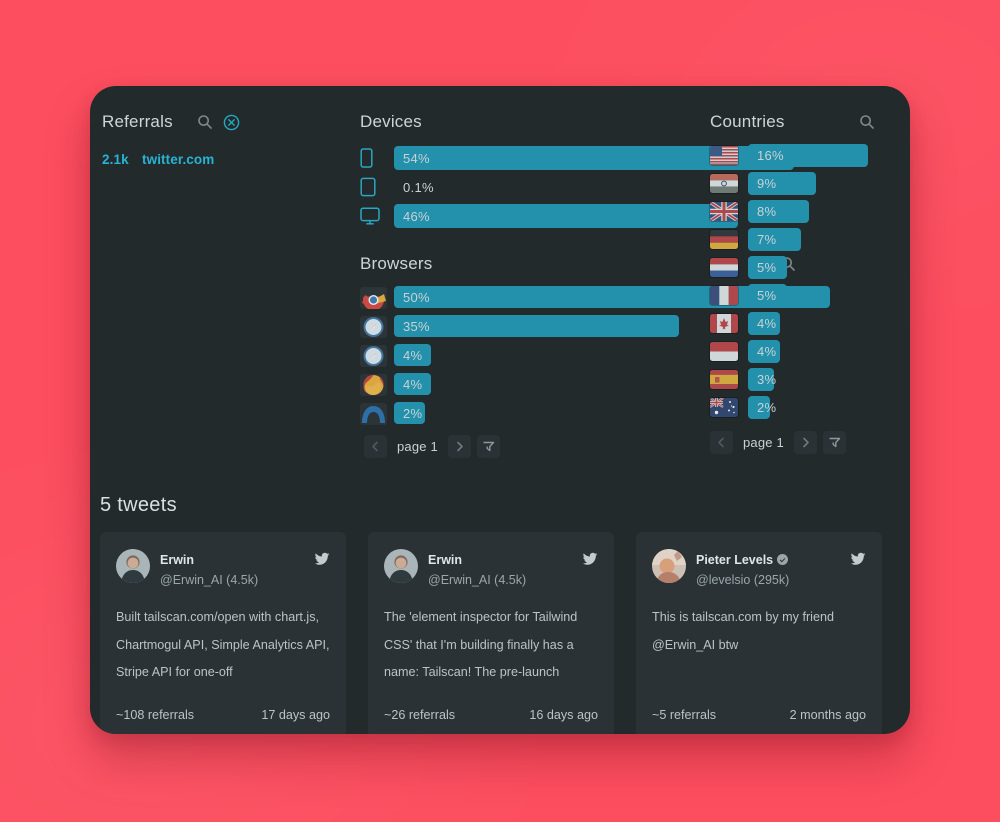  Describe the element at coordinates (767, 351) in the screenshot. I see `country-value-id: 4%` at that location.